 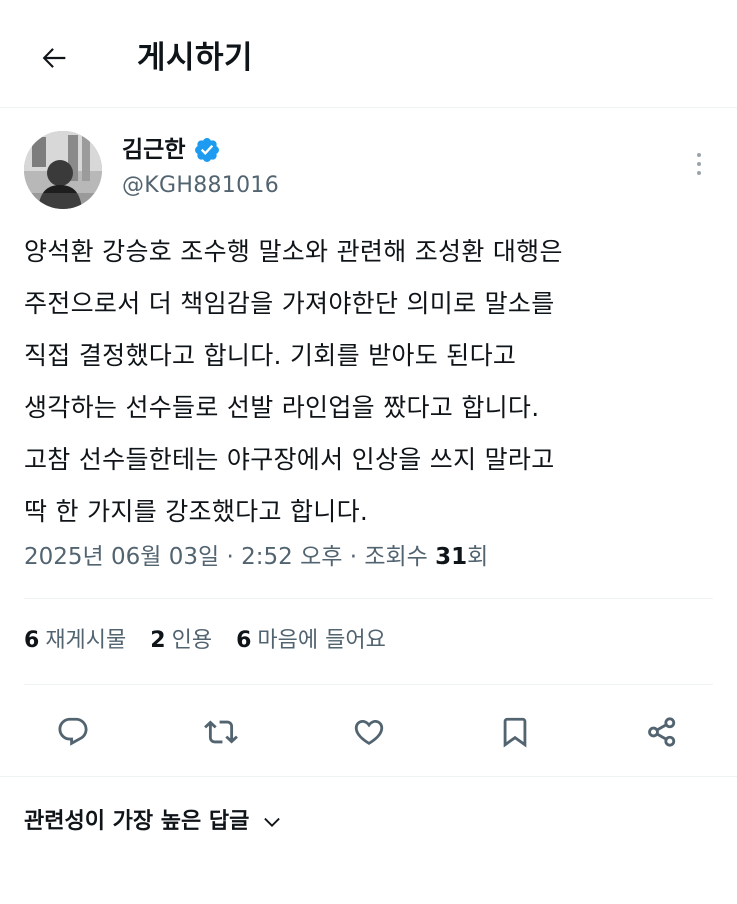 I want to click on avatar, so click(x=63, y=170).